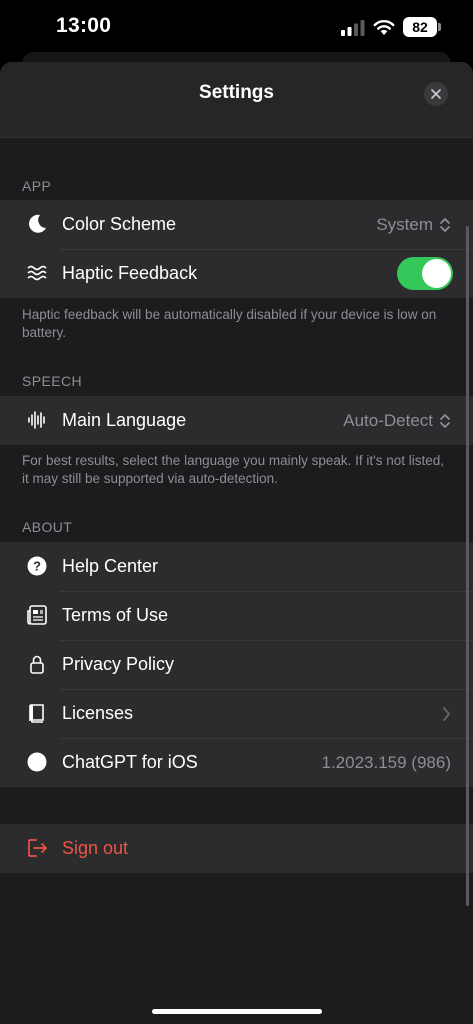 This screenshot has height=1024, width=473. I want to click on section-header-speech: SPEECH, so click(52, 381).